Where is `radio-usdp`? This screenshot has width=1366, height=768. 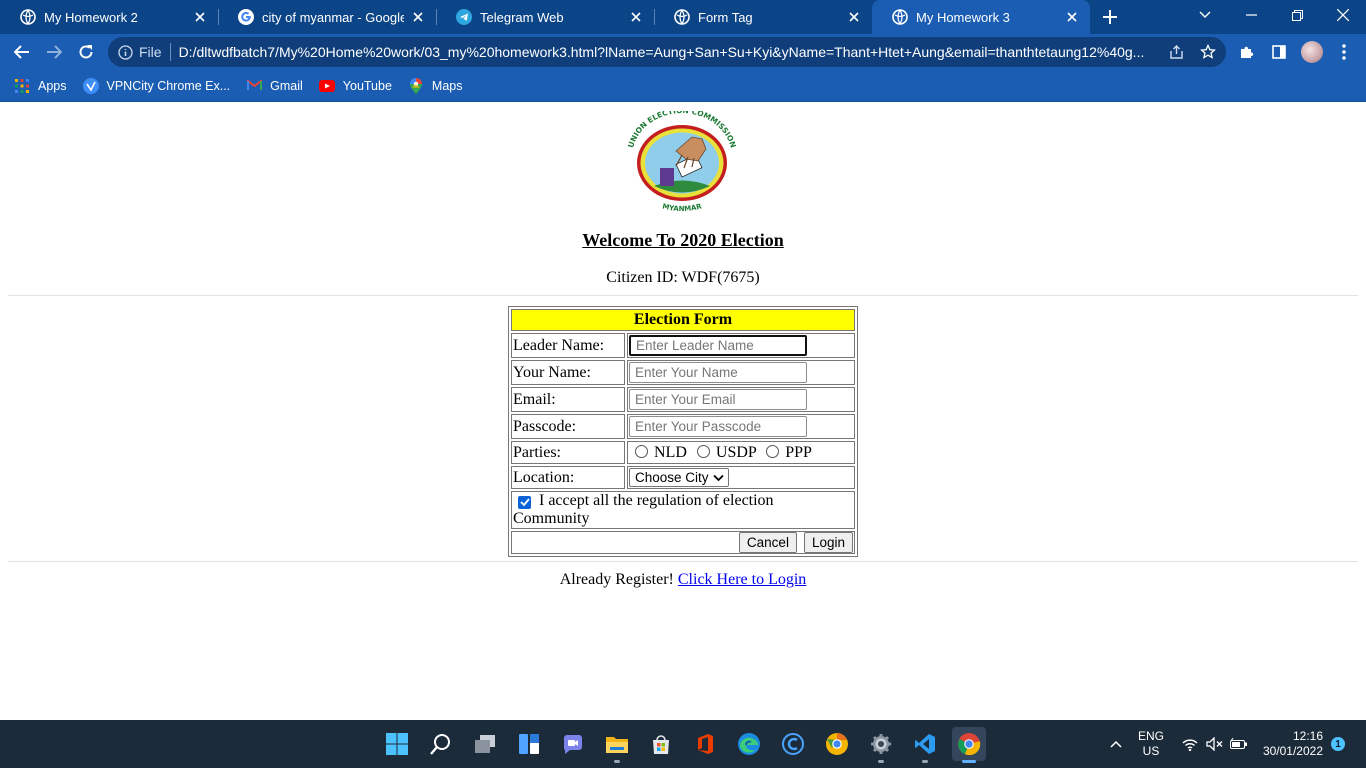
radio-usdp is located at coordinates (703, 451).